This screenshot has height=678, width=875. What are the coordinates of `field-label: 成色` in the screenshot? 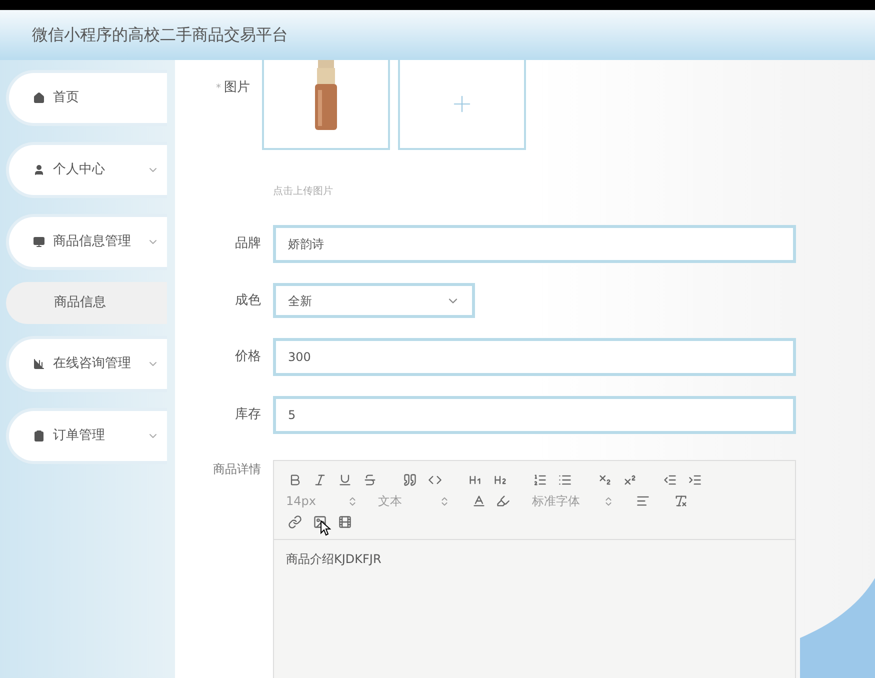 It's located at (248, 301).